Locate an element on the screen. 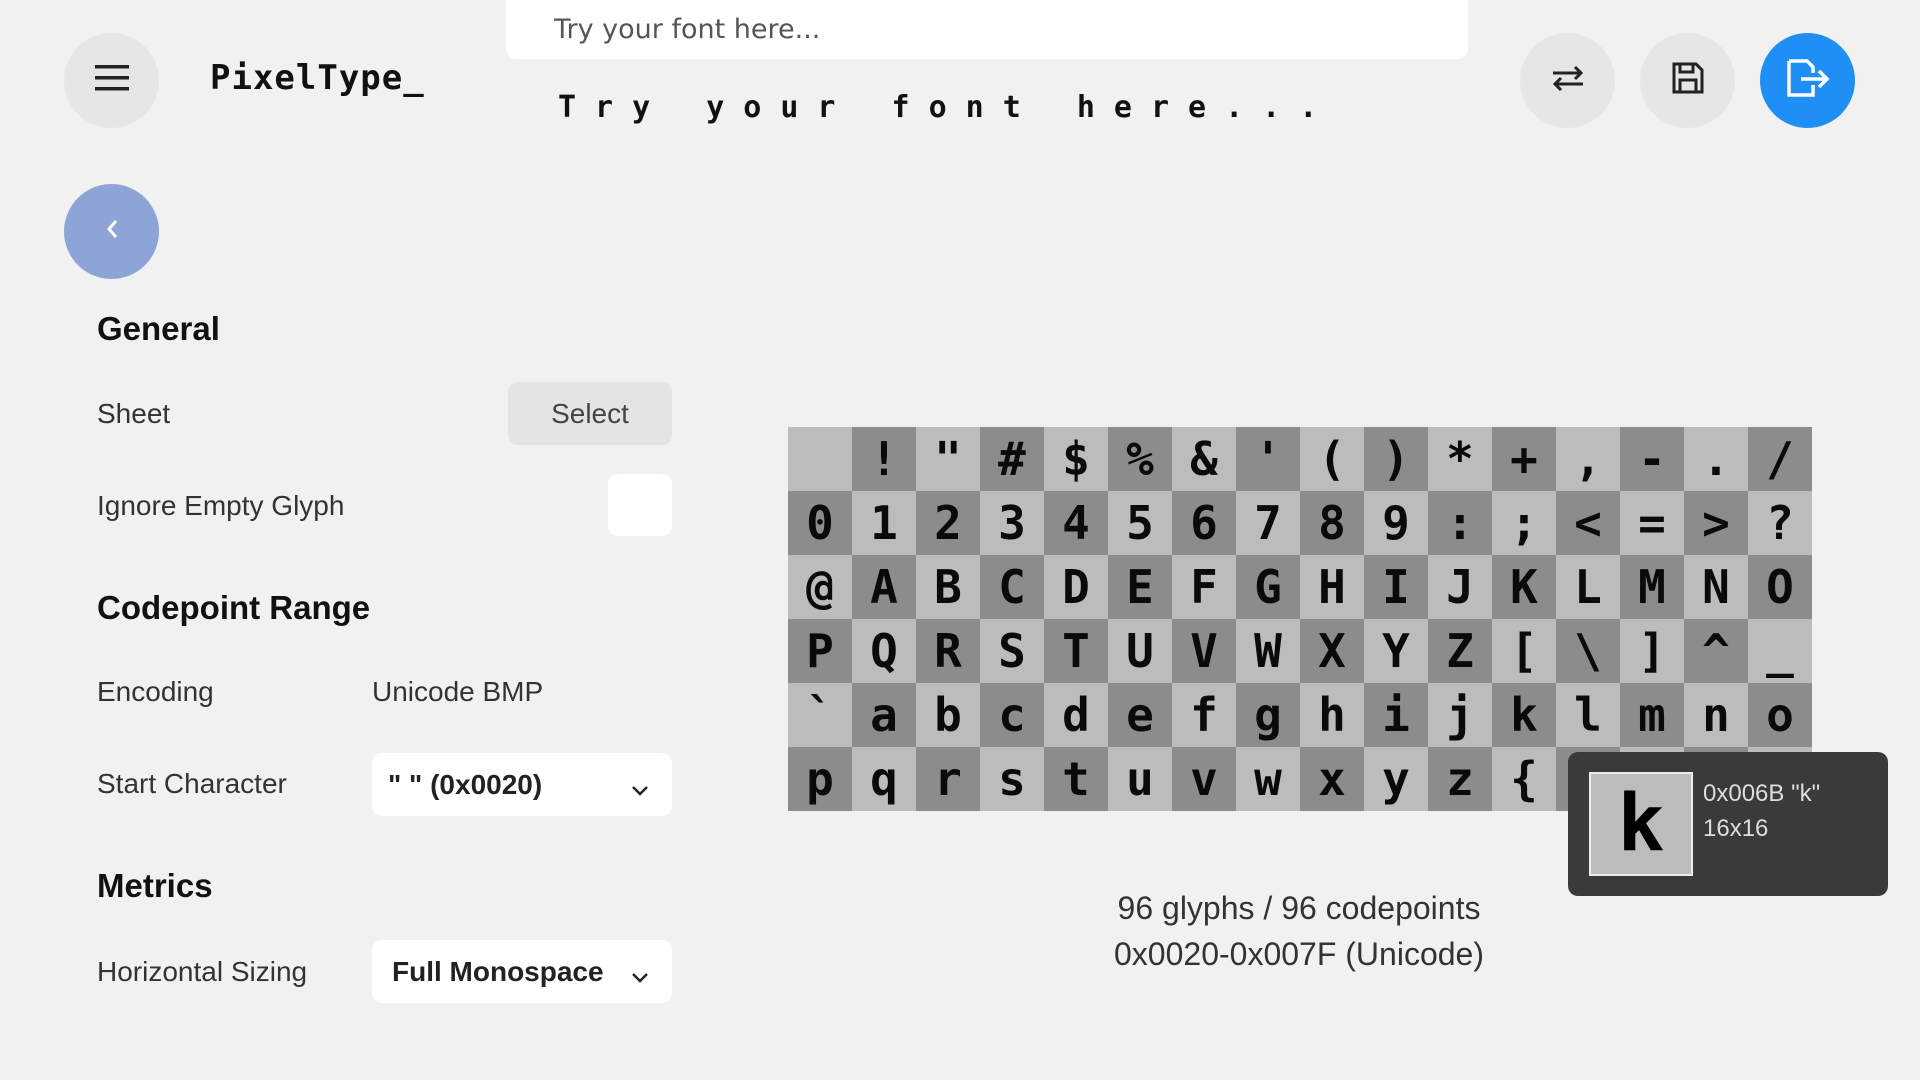  glyph-cell: B is located at coordinates (948, 587).